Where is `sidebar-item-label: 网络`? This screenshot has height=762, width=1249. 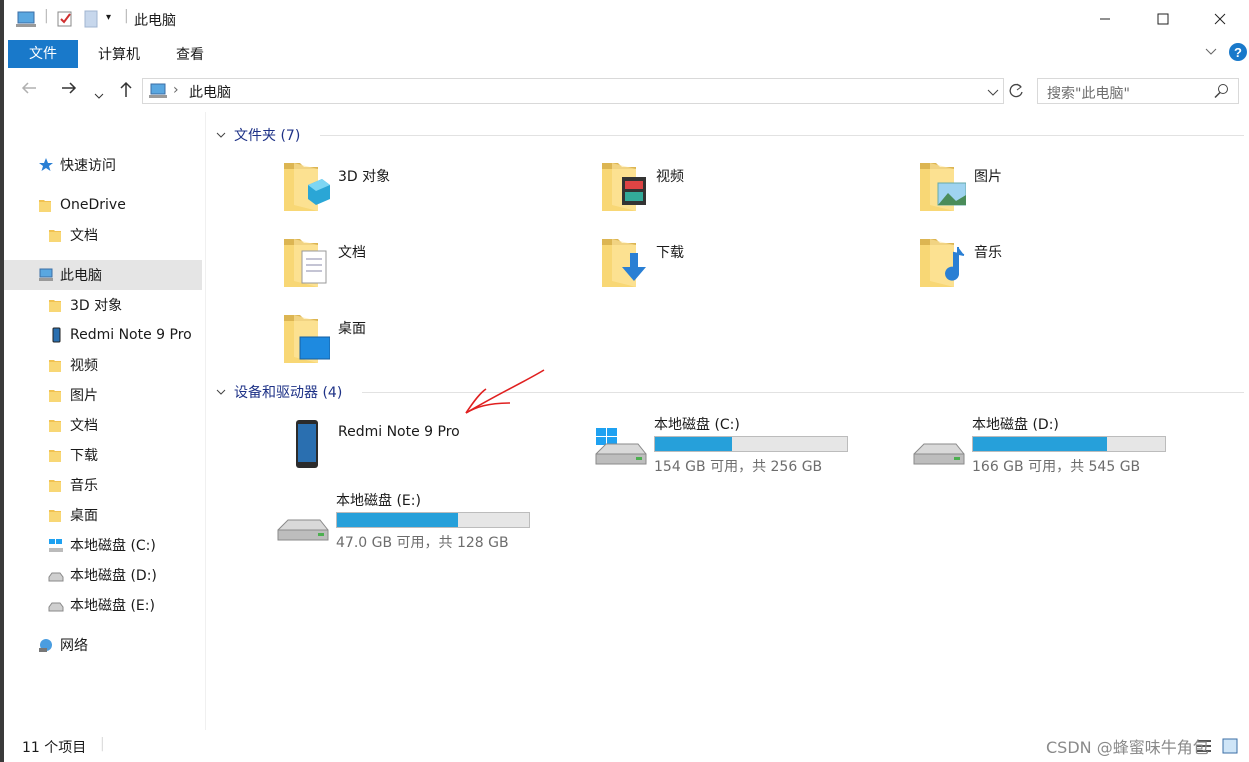
sidebar-item-label: 网络 is located at coordinates (74, 646).